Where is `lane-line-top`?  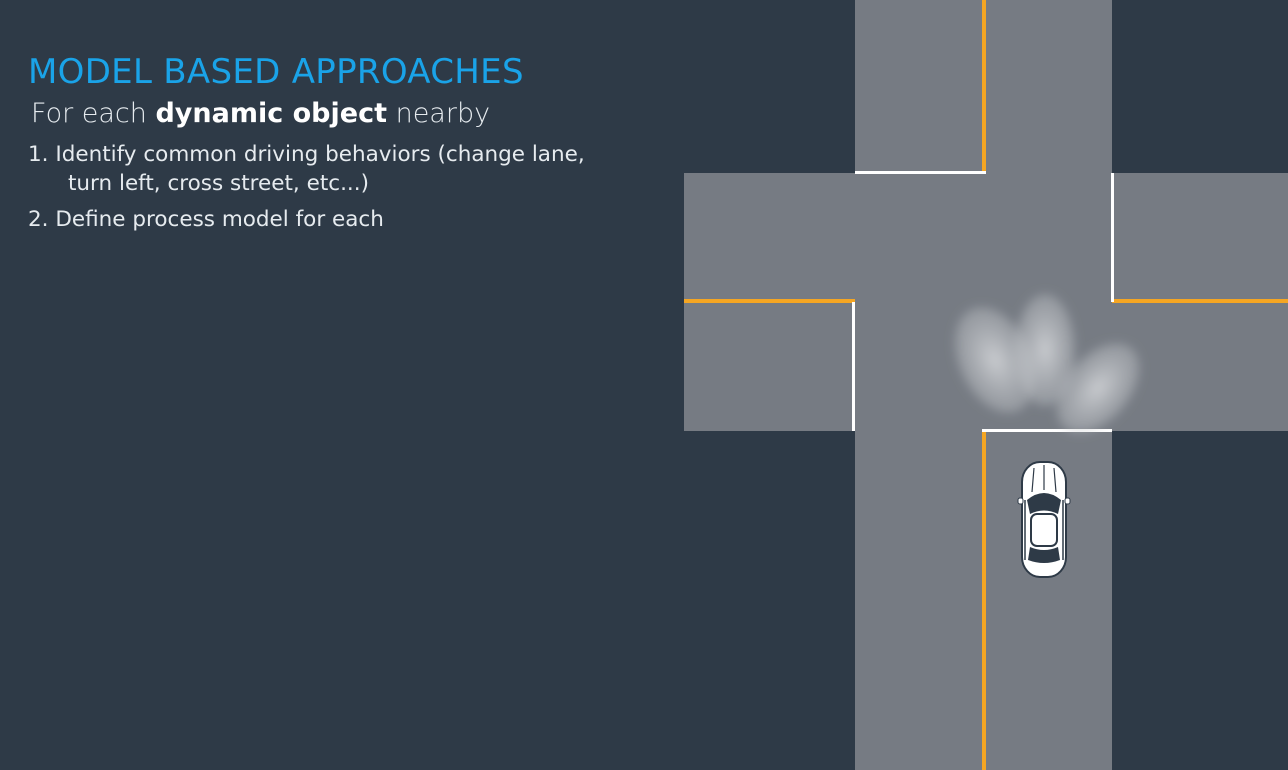 lane-line-top is located at coordinates (984, 86).